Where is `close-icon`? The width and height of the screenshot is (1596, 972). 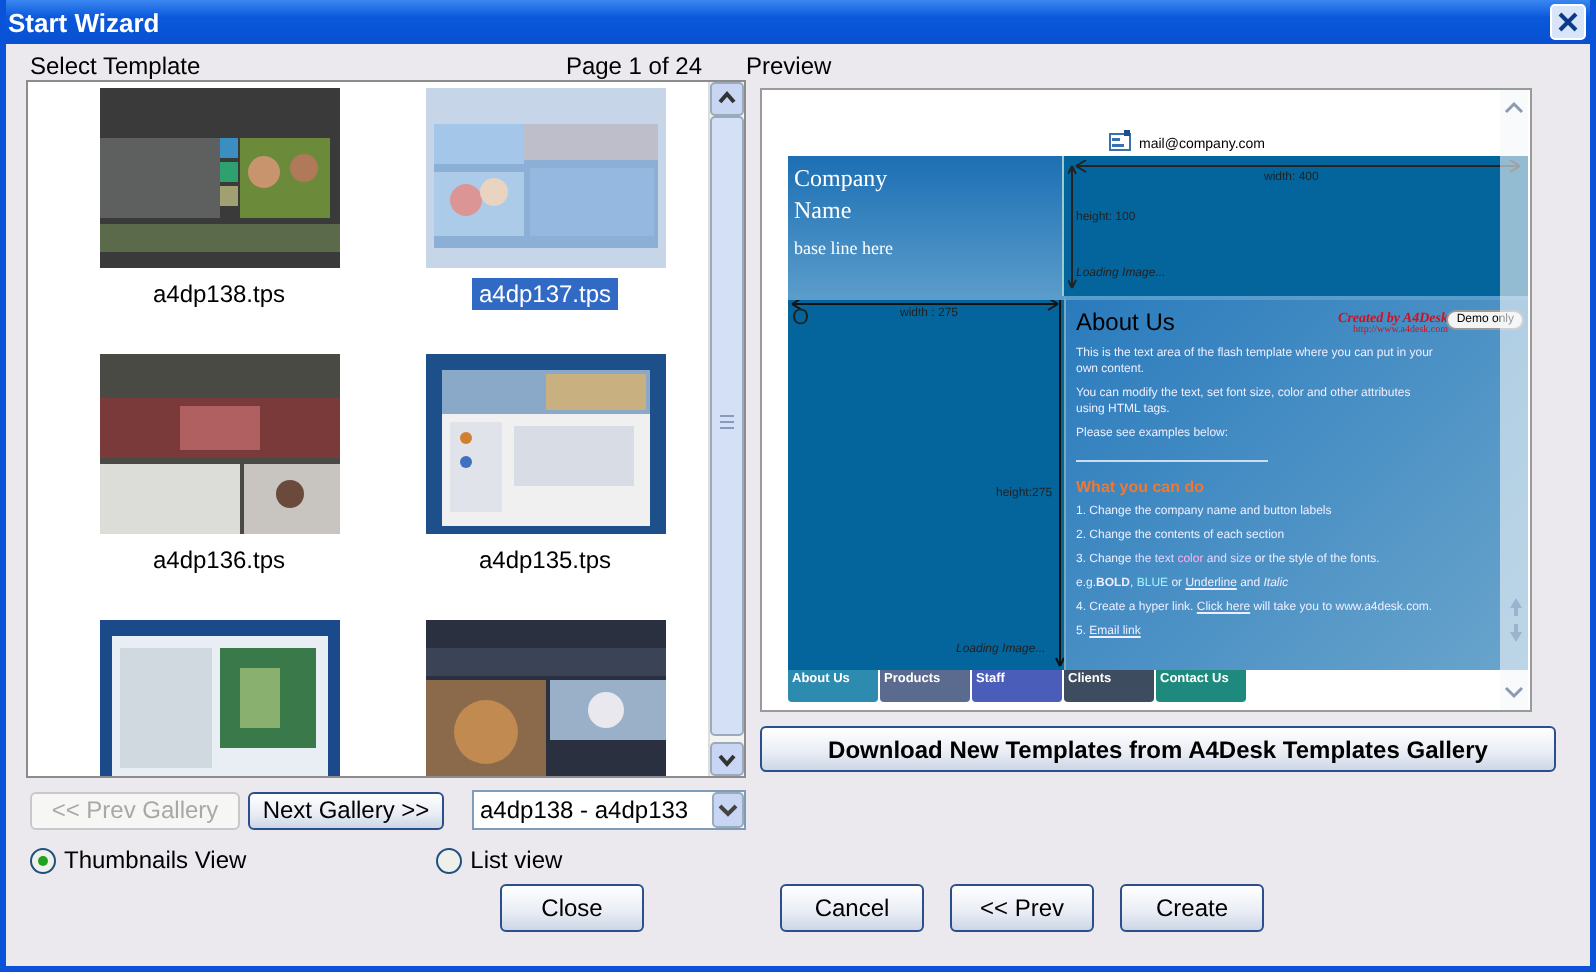 close-icon is located at coordinates (1568, 22).